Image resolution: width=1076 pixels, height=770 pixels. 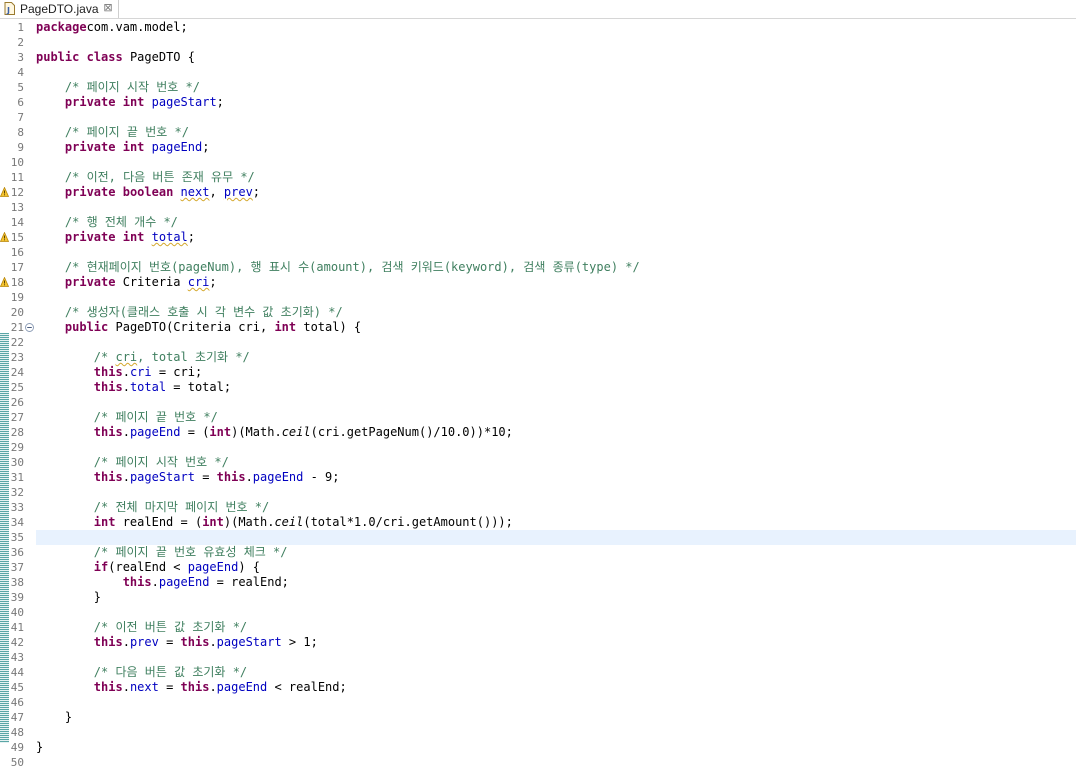 I want to click on code-token: PageDTO(Criteria cri,, so click(x=191, y=327).